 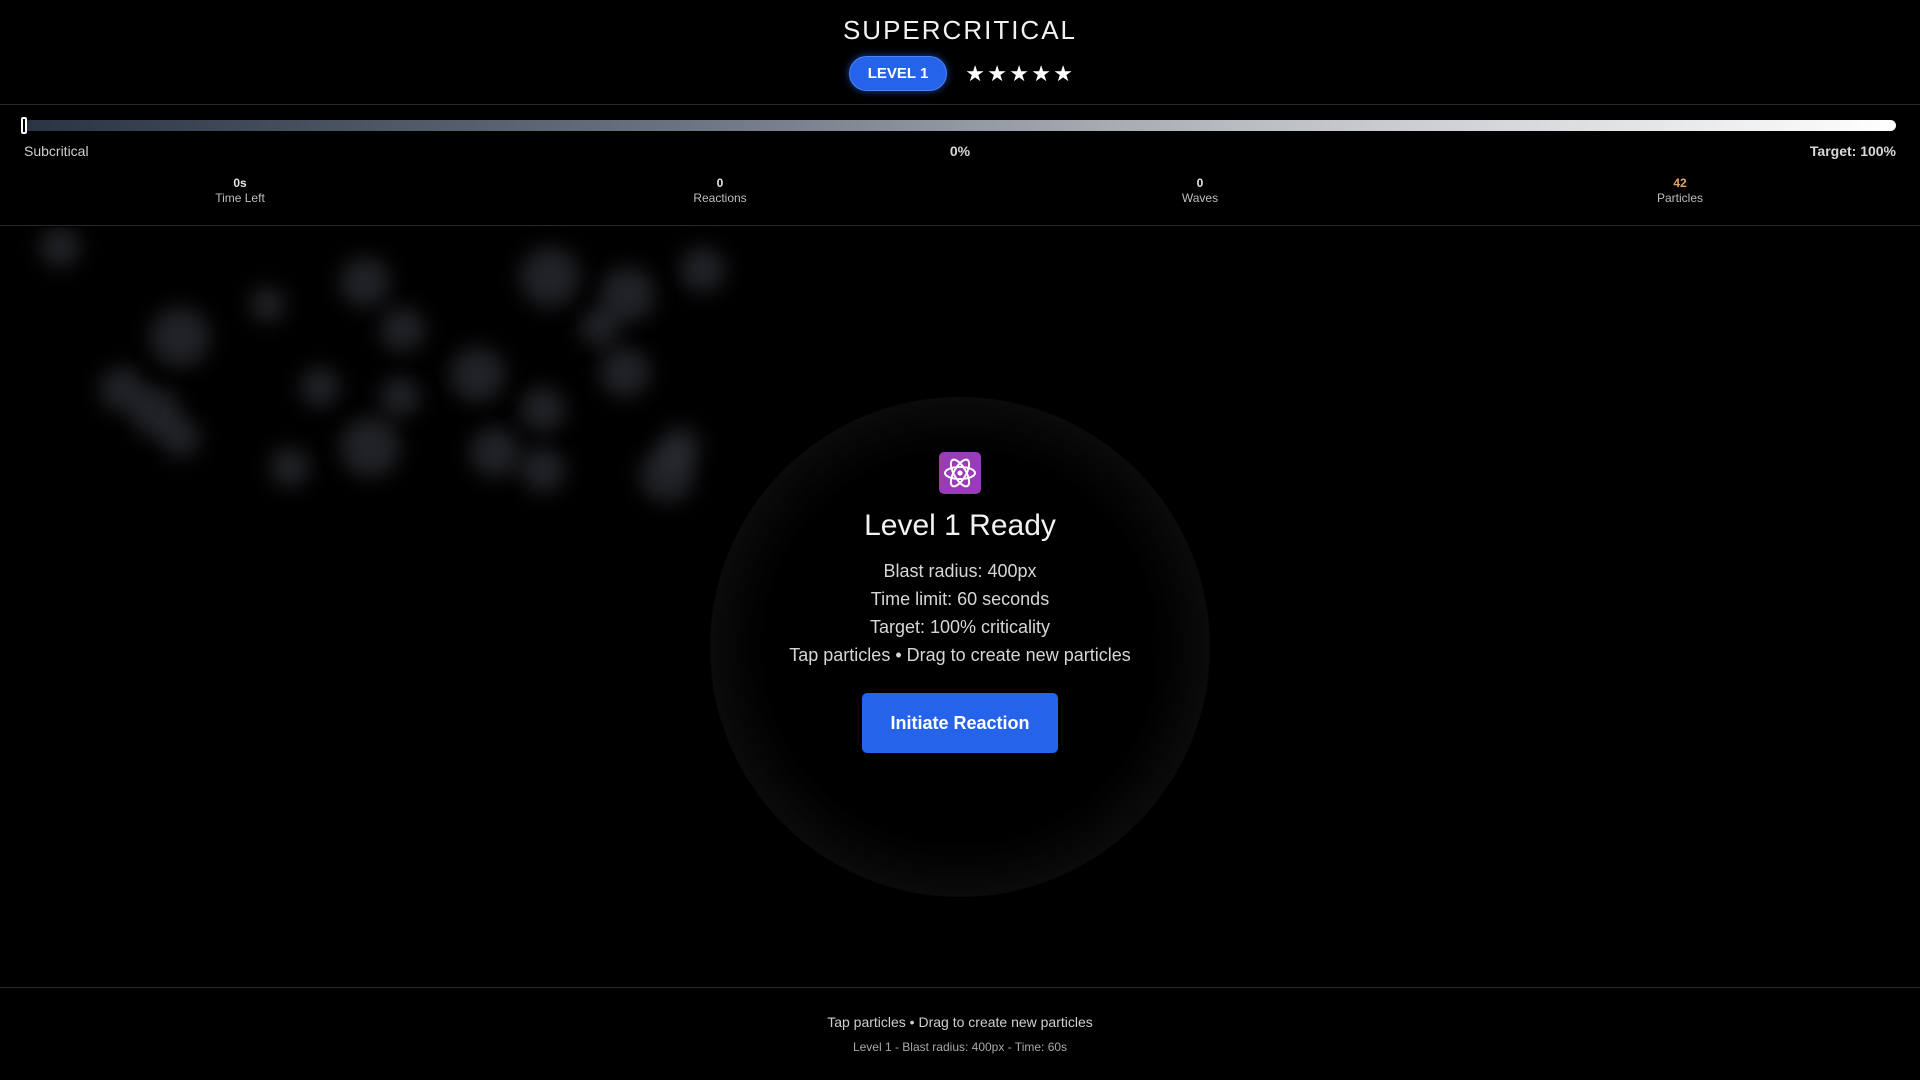 What do you see at coordinates (898, 73) in the screenshot?
I see `level-badge: LEVEL 1` at bounding box center [898, 73].